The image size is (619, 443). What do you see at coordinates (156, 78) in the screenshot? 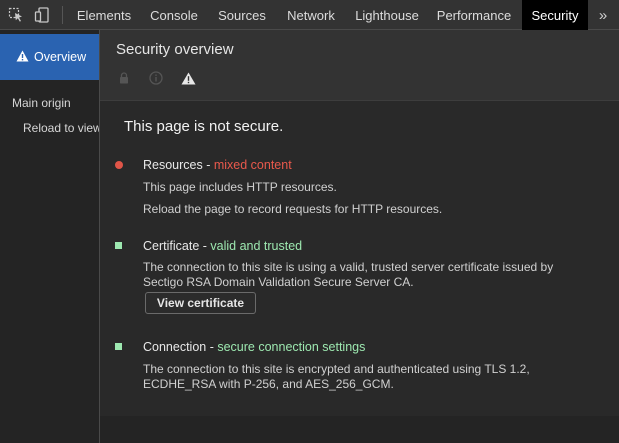
I see `info-icon` at bounding box center [156, 78].